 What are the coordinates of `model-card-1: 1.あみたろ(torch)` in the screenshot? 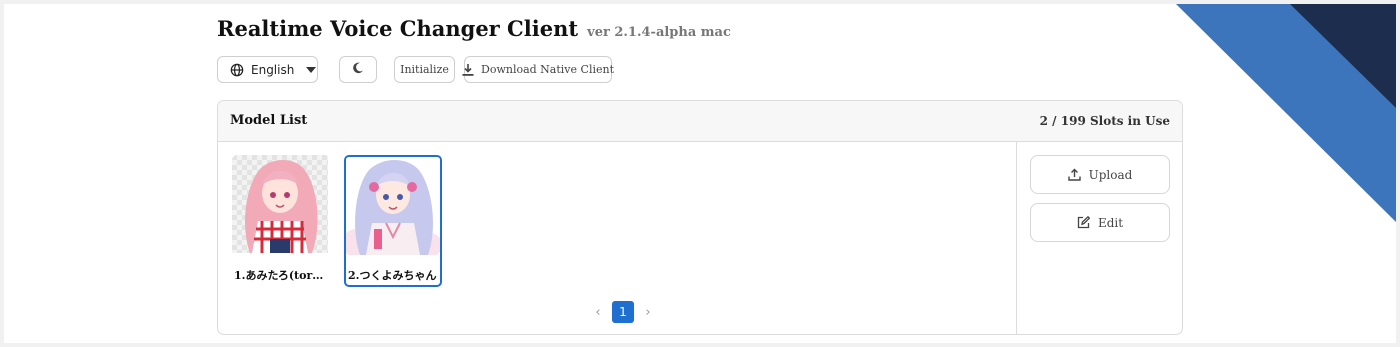 It's located at (281, 221).